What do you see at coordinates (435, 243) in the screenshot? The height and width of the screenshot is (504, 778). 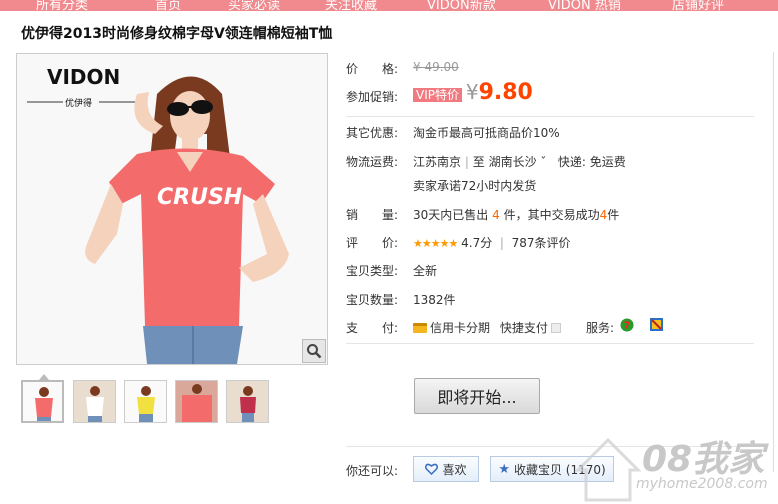 I see `rating-stars-icon: ★★★★★` at bounding box center [435, 243].